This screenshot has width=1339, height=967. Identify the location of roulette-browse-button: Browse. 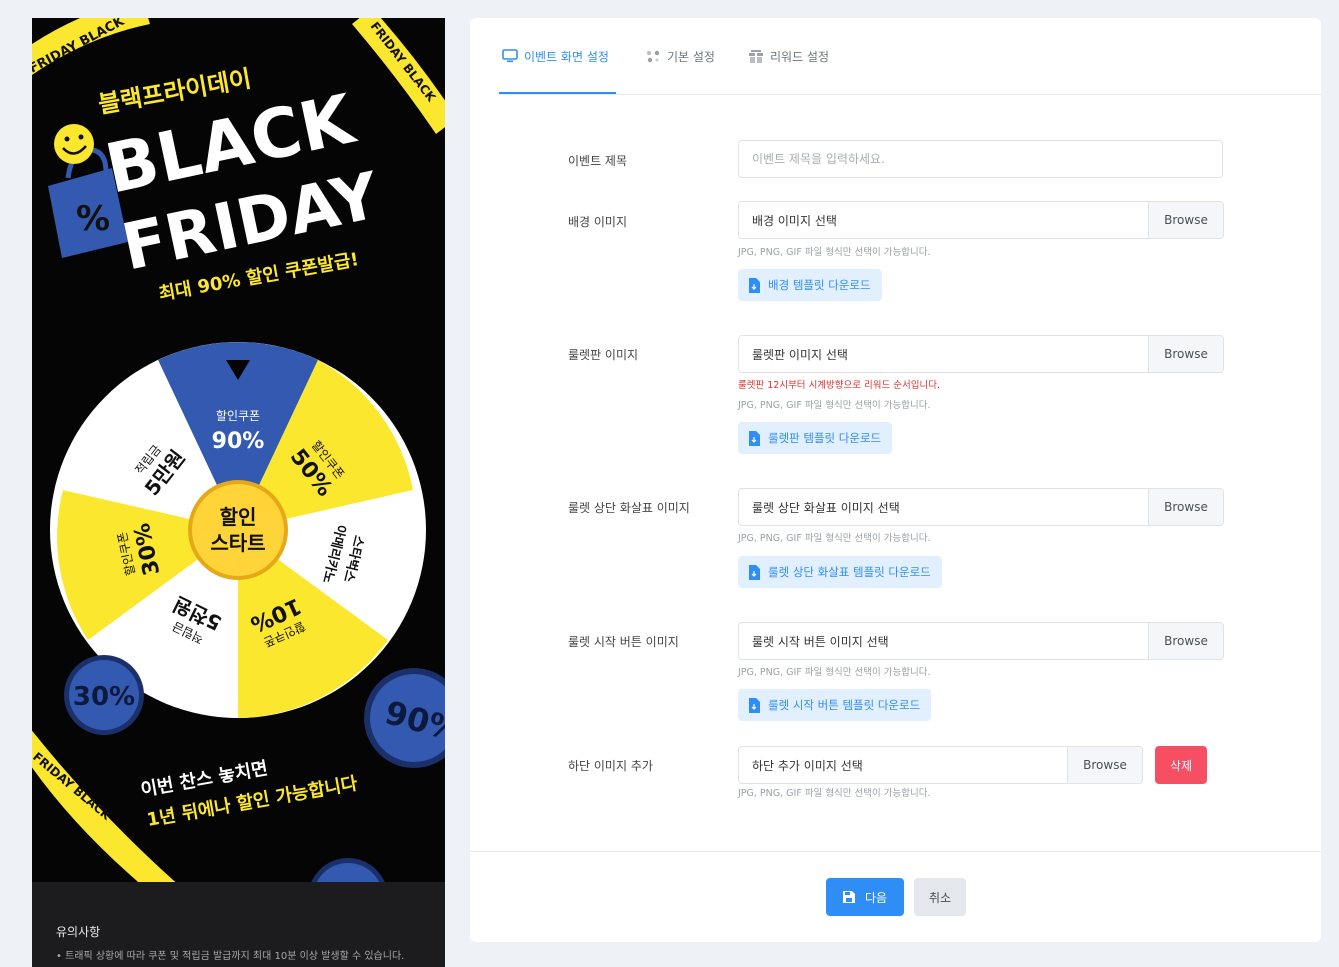
(1185, 354).